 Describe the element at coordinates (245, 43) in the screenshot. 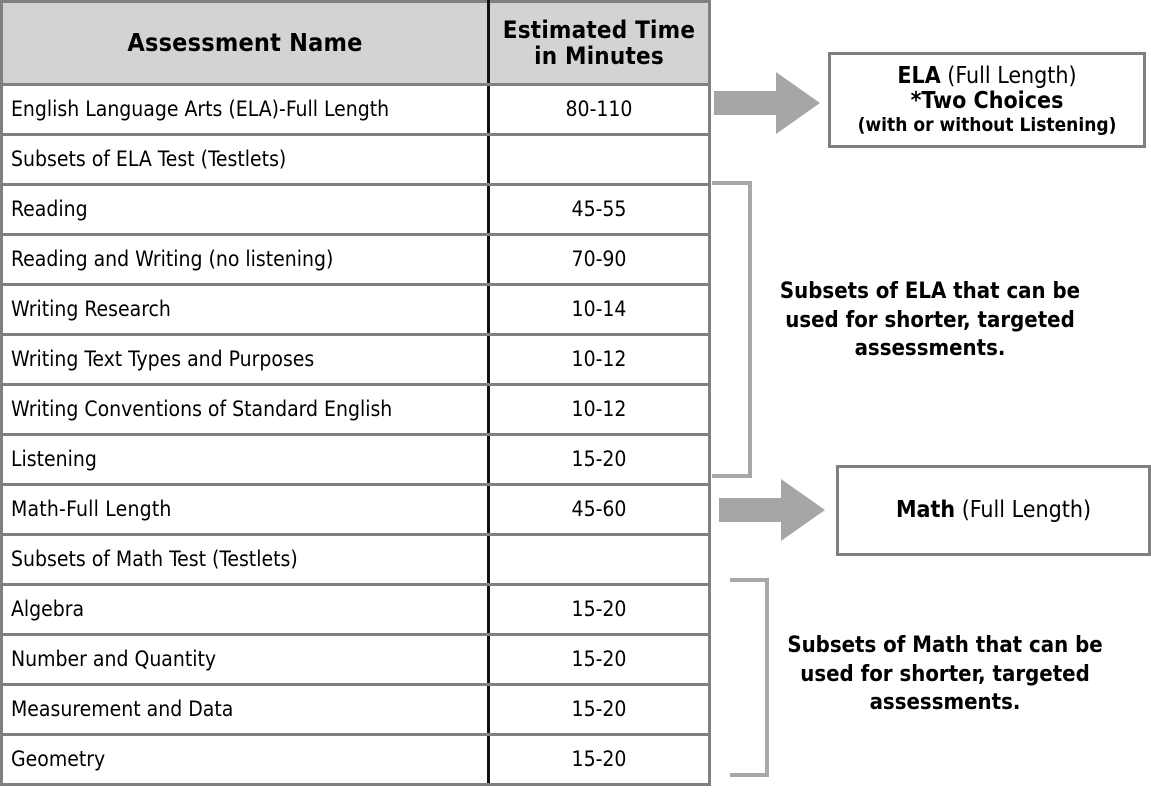

I see `column-header-assessment-name: Assessment Name` at that location.